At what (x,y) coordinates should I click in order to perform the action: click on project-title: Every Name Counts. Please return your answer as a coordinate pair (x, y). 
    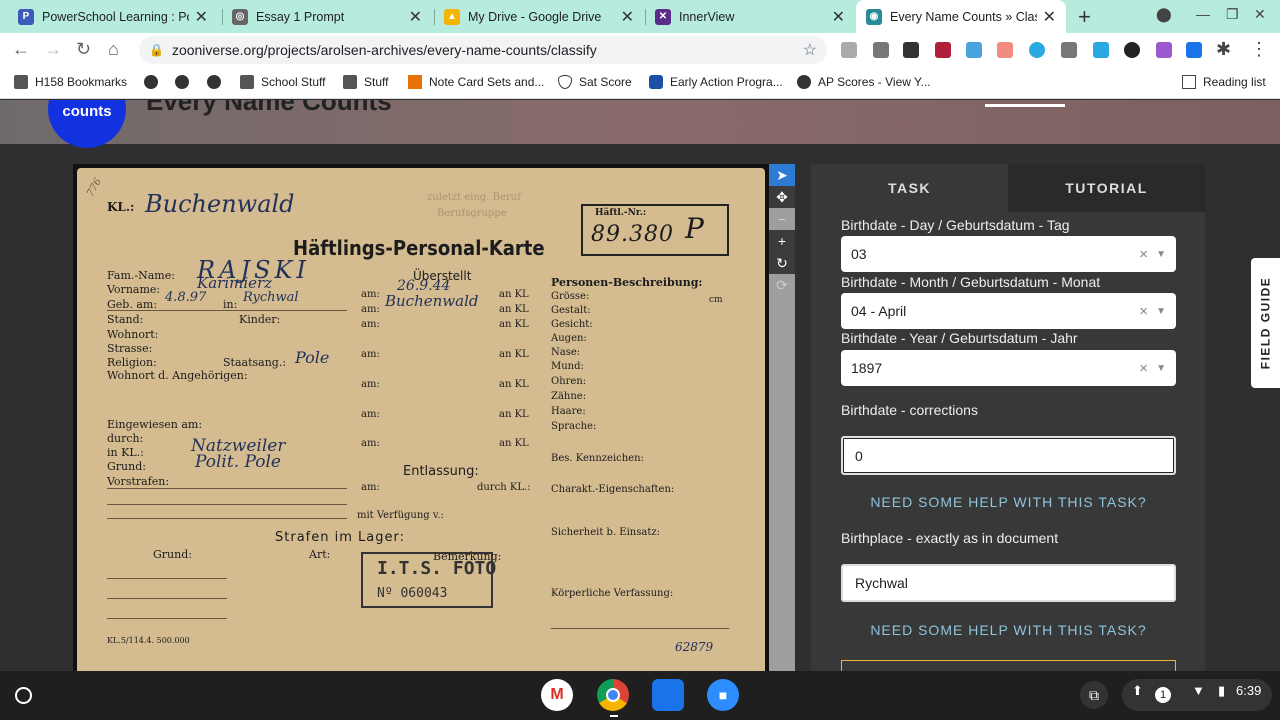
    Looking at the image, I should click on (269, 108).